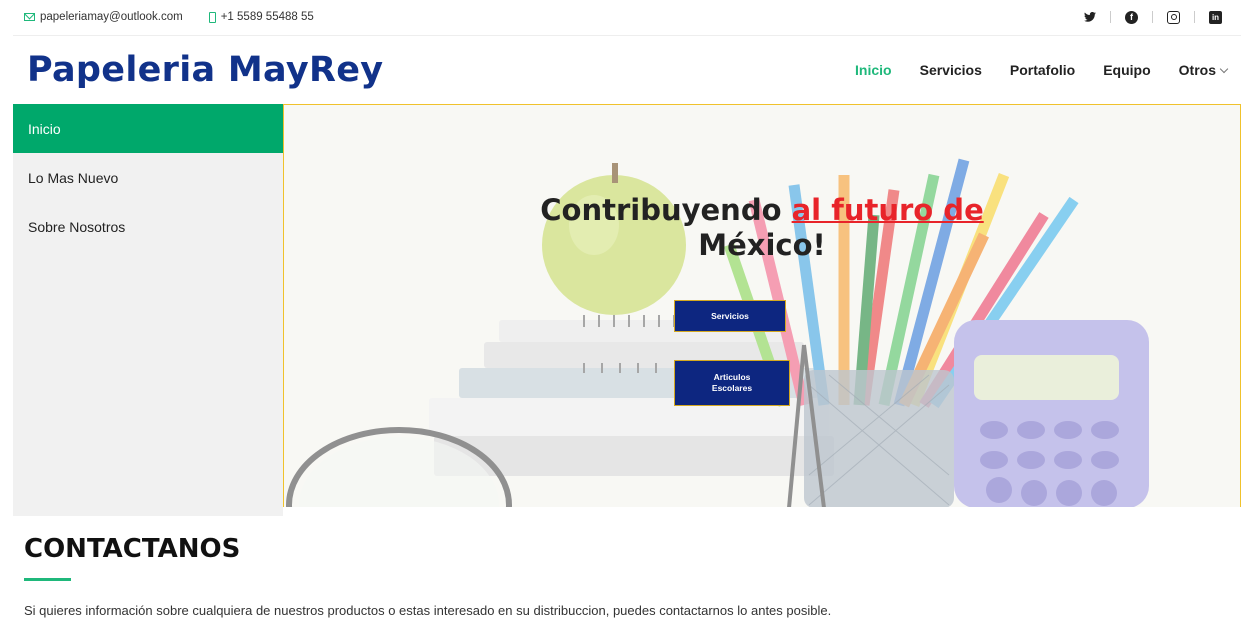 This screenshot has width=1244, height=626. I want to click on linkedin-icon: in, so click(1215, 17).